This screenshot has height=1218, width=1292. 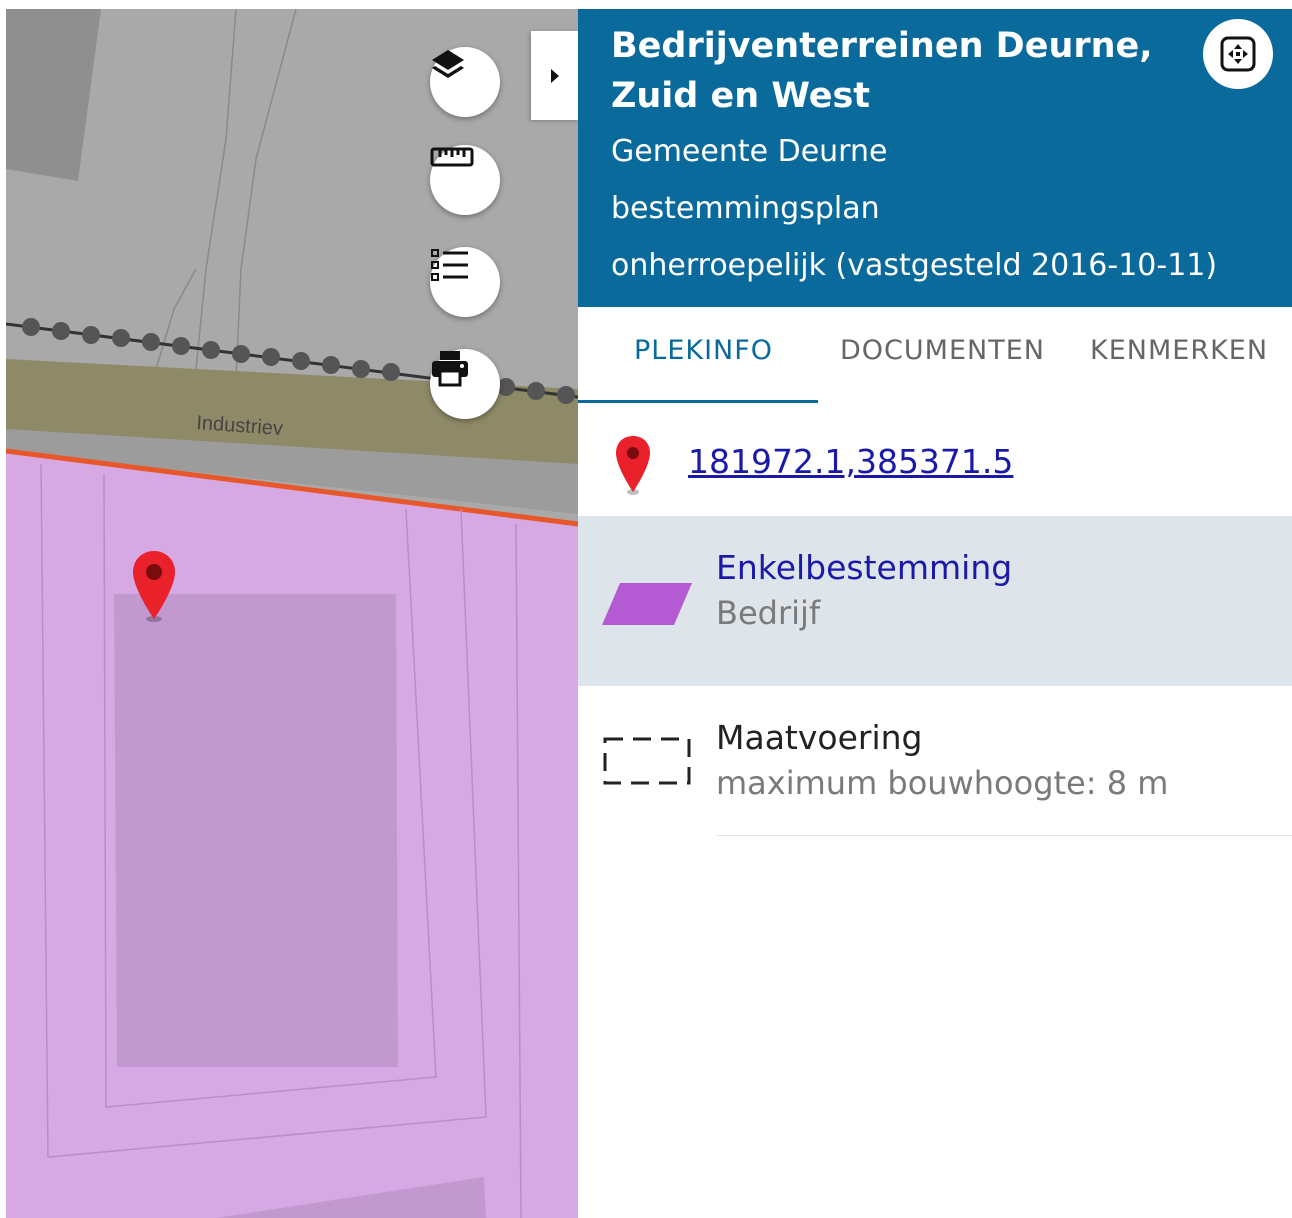 I want to click on maatvoering-subtitle: maximum bouwhoogte: 8 m, so click(x=942, y=783).